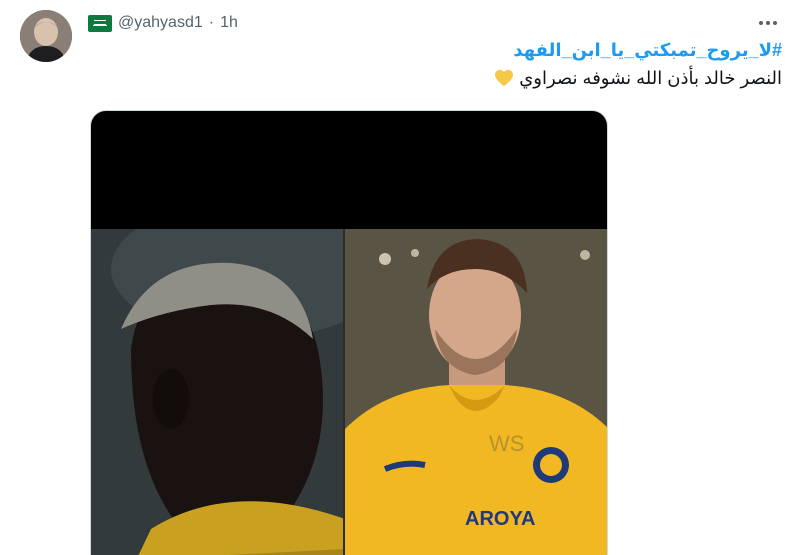  I want to click on saudi-flag-icon, so click(100, 23).